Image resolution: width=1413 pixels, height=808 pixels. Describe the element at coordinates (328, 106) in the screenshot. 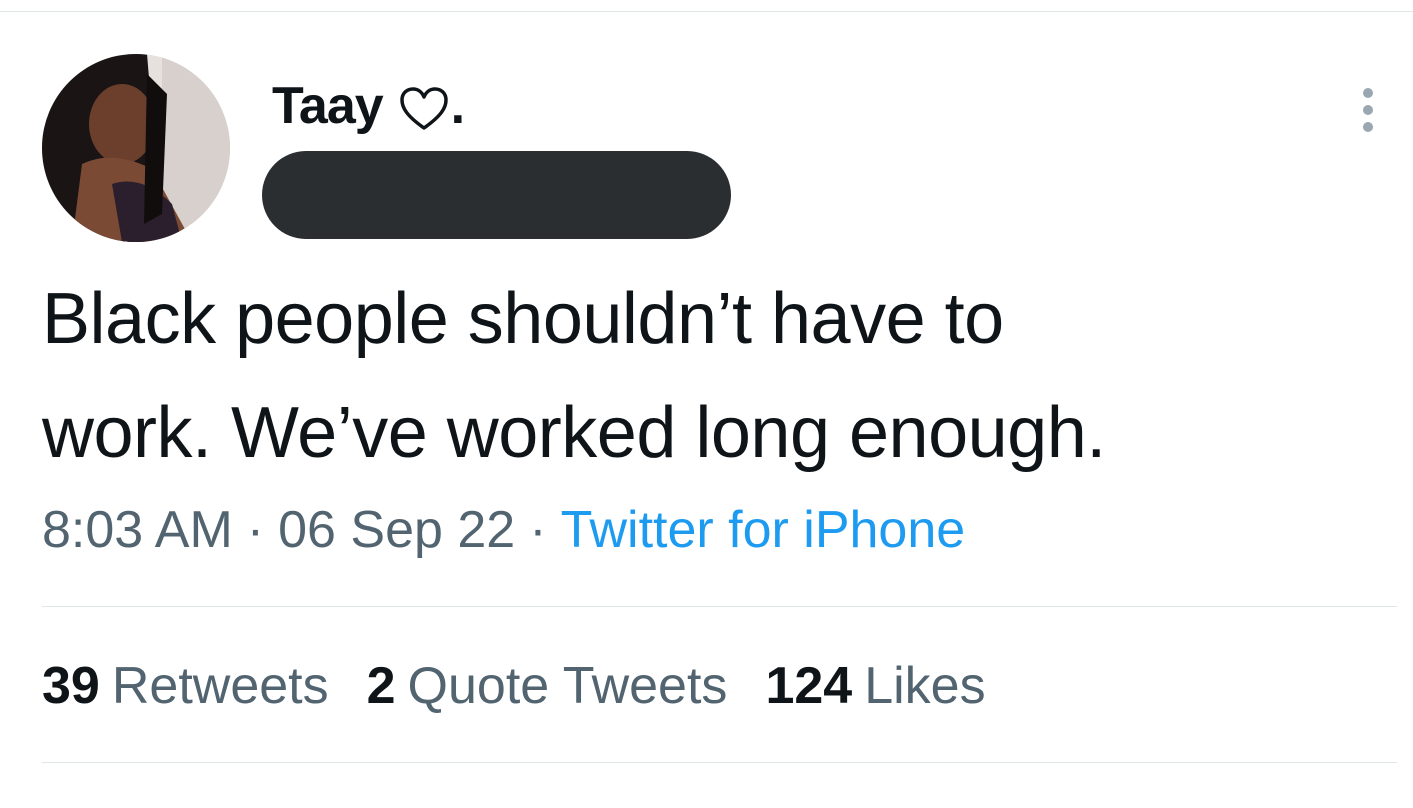

I see `display-name-text: Taay` at that location.